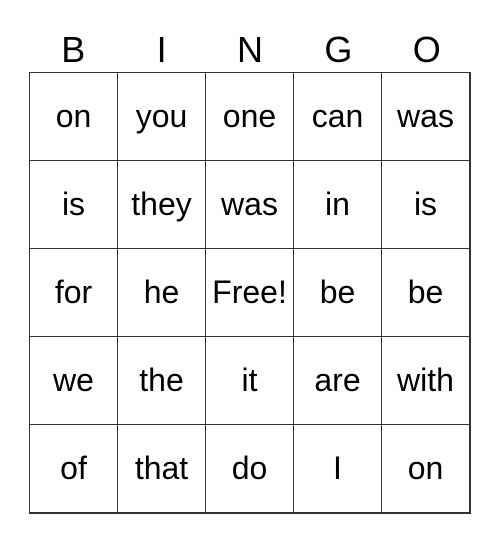  Describe the element at coordinates (249, 116) in the screenshot. I see `bingo-cell: one` at that location.